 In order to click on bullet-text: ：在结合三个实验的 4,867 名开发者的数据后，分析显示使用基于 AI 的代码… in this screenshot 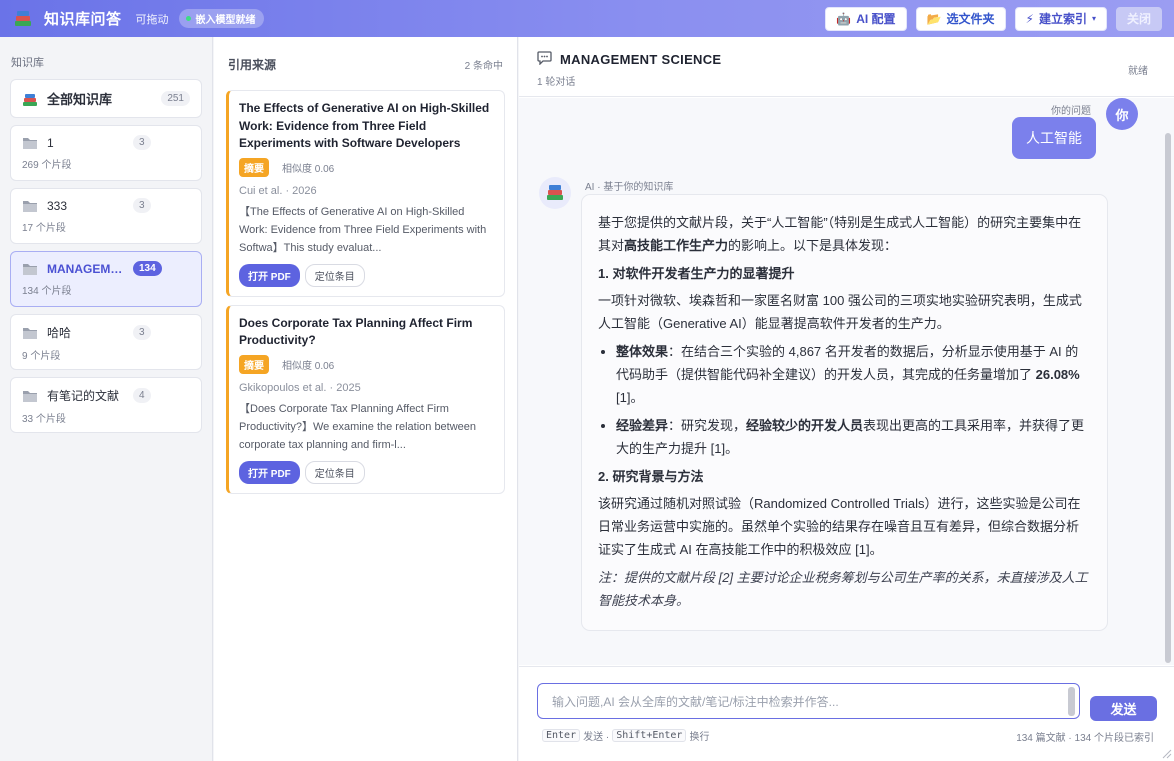, I will do `click(847, 363)`.